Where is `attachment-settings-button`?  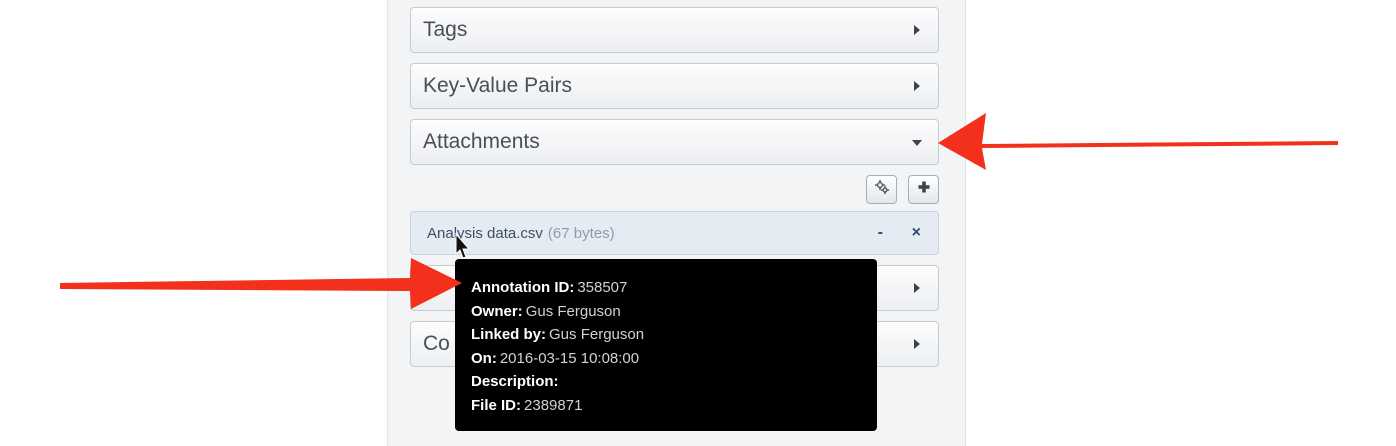 attachment-settings-button is located at coordinates (881, 189).